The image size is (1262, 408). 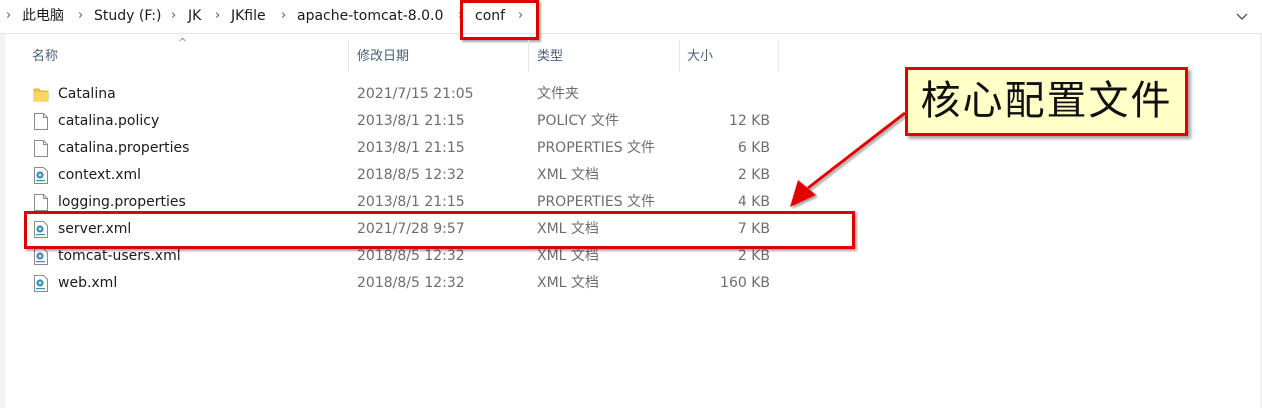 What do you see at coordinates (1046, 101) in the screenshot?
I see `callout-label: 核心配置文件` at bounding box center [1046, 101].